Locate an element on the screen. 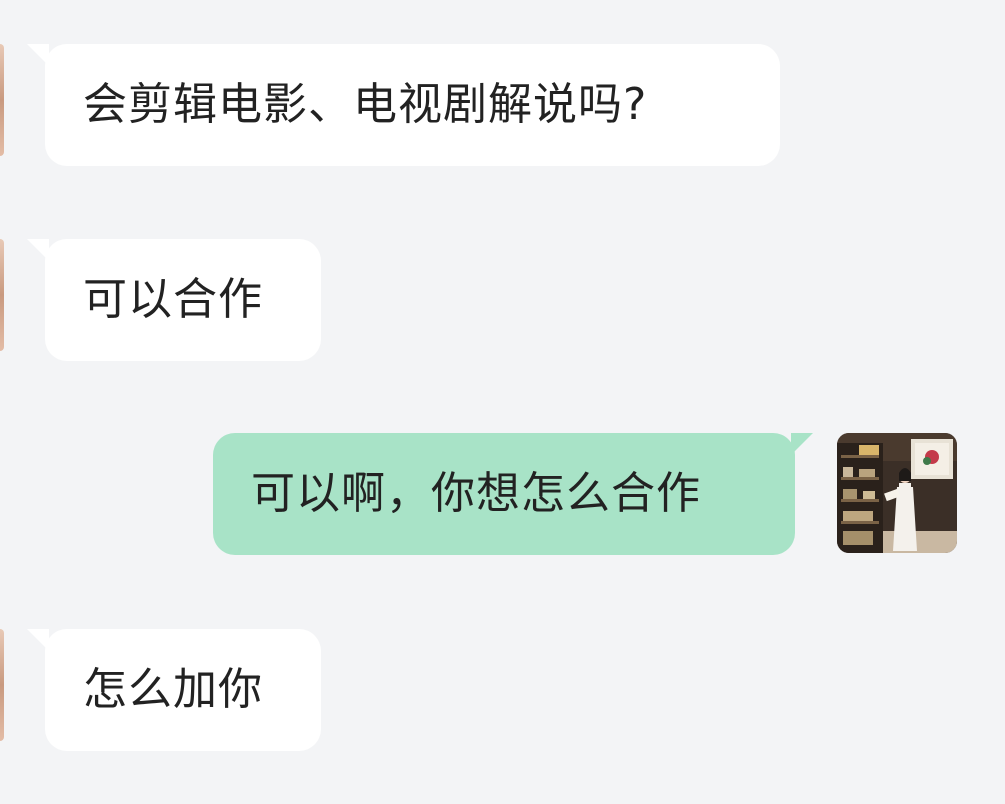 Image resolution: width=1005 pixels, height=804 pixels. my-avatar is located at coordinates (897, 493).